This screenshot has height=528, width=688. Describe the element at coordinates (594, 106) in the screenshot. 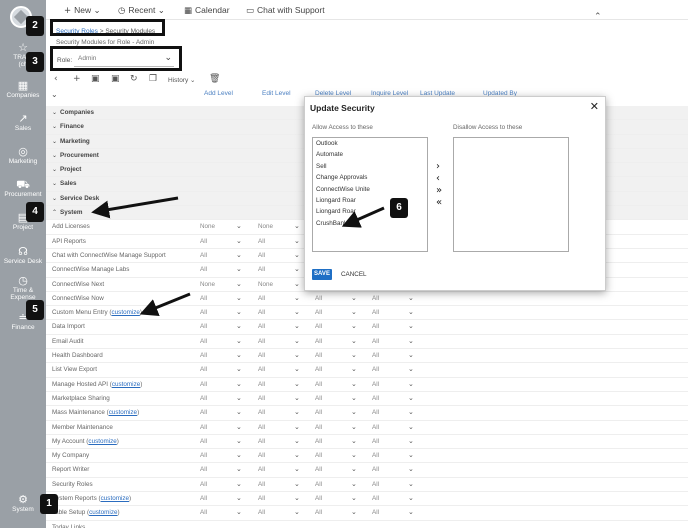

I see `close-icon: ✕` at that location.